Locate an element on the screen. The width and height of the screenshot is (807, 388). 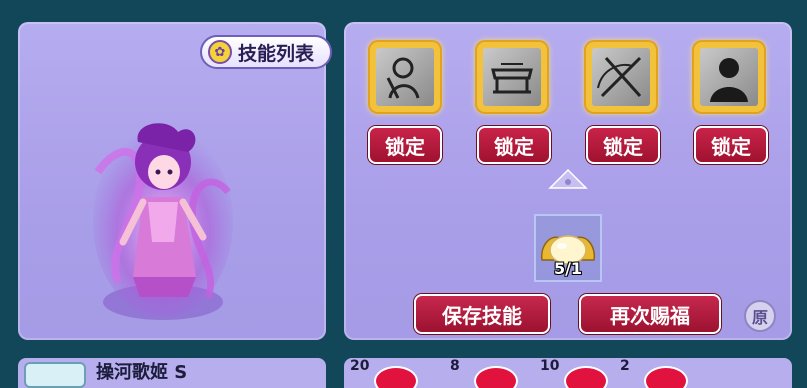
human-silhouette-icon is located at coordinates (405, 77).